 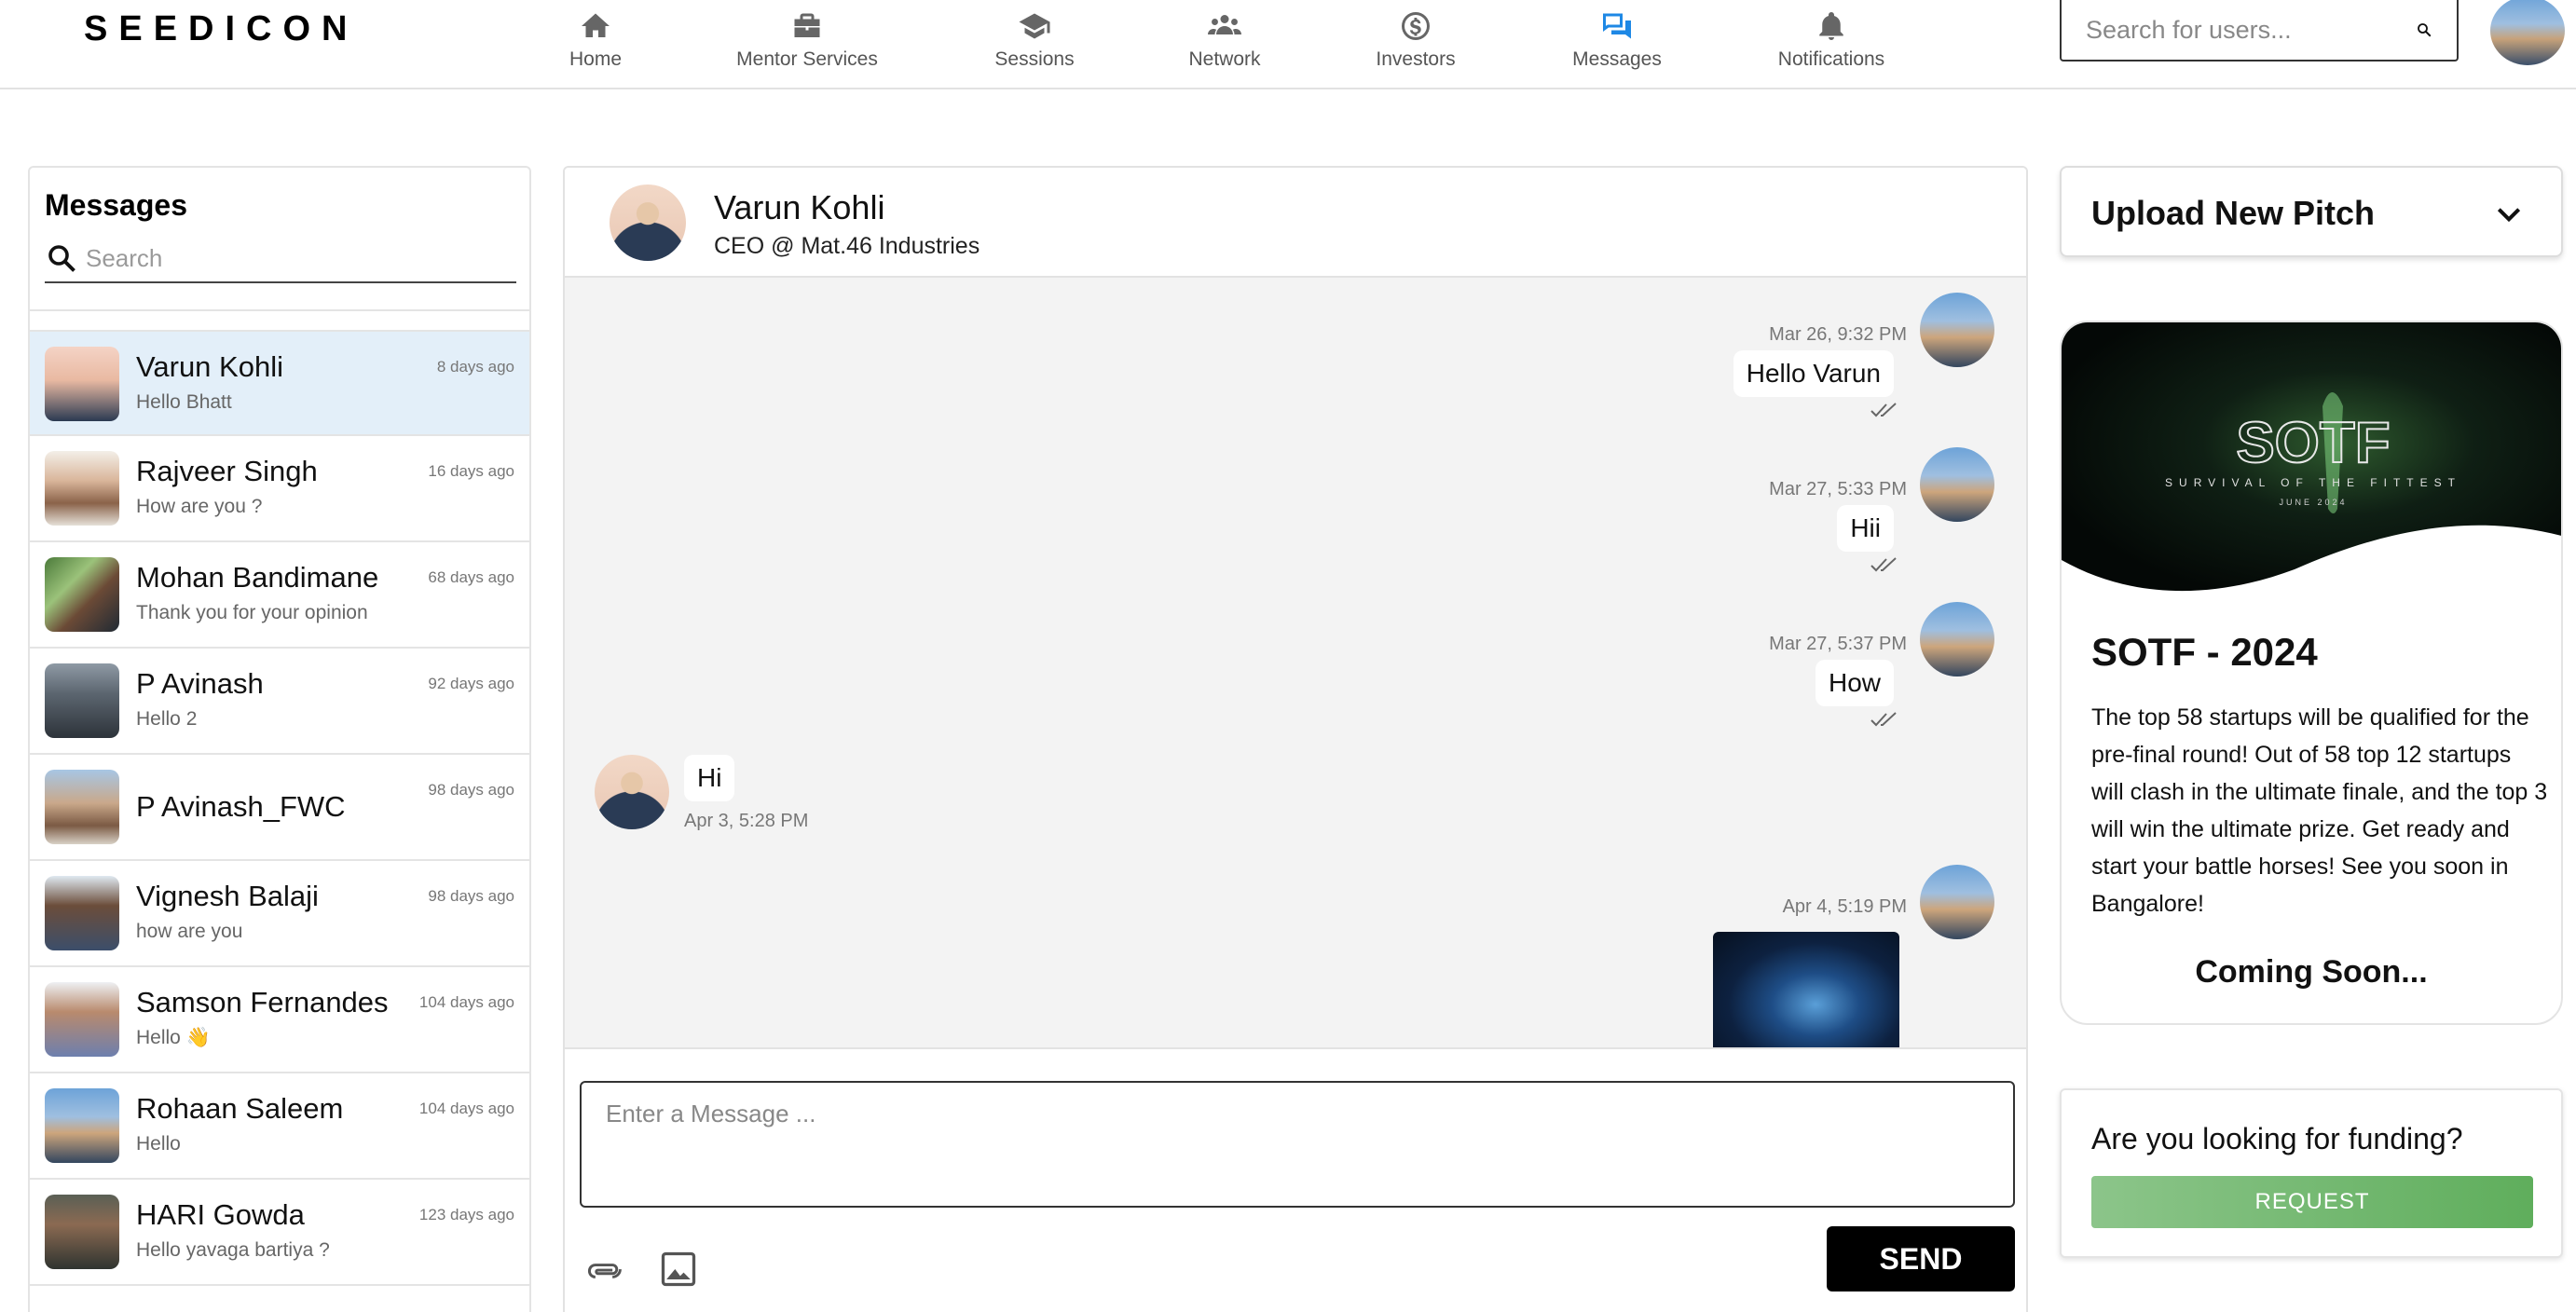 I want to click on message-time: Mar 27, 5:33 PM, so click(x=1838, y=489).